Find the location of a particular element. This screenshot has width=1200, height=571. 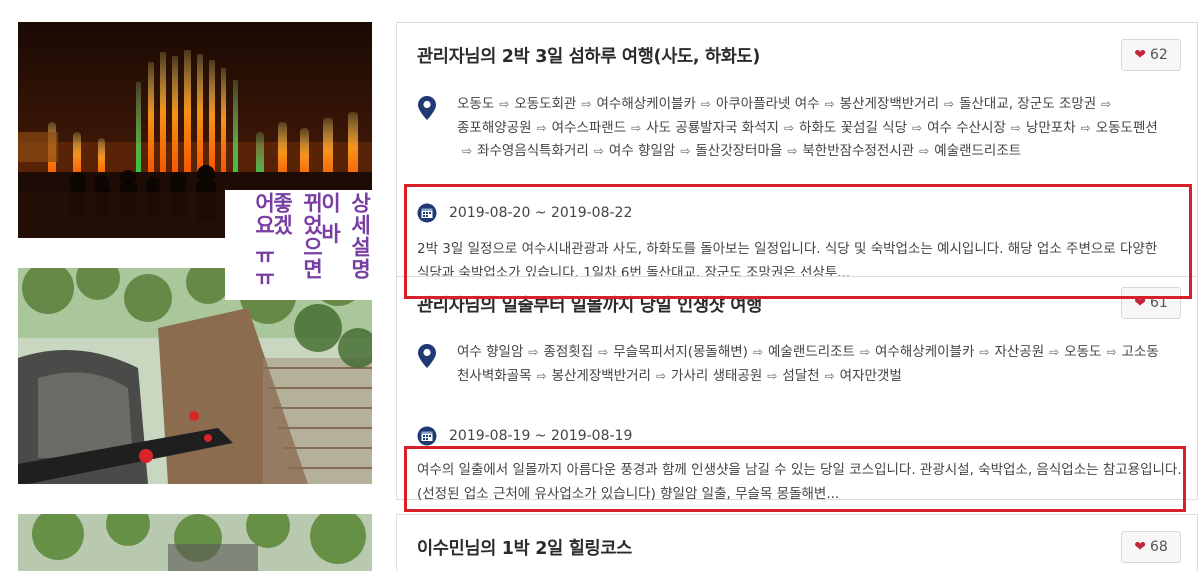

date-text: 2019-08-20 ~ 2019-08-22 is located at coordinates (541, 213).